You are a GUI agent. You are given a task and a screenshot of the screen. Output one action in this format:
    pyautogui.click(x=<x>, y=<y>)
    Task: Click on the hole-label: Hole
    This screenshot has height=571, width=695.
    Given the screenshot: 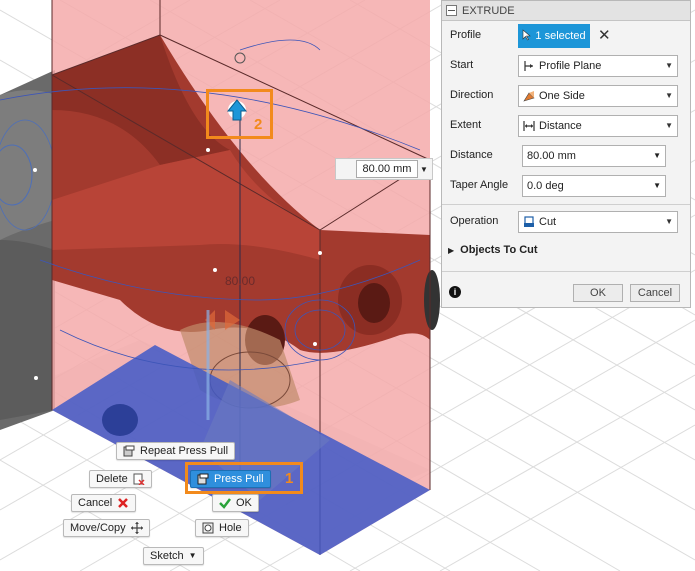 What is the action you would take?
    pyautogui.click(x=230, y=528)
    